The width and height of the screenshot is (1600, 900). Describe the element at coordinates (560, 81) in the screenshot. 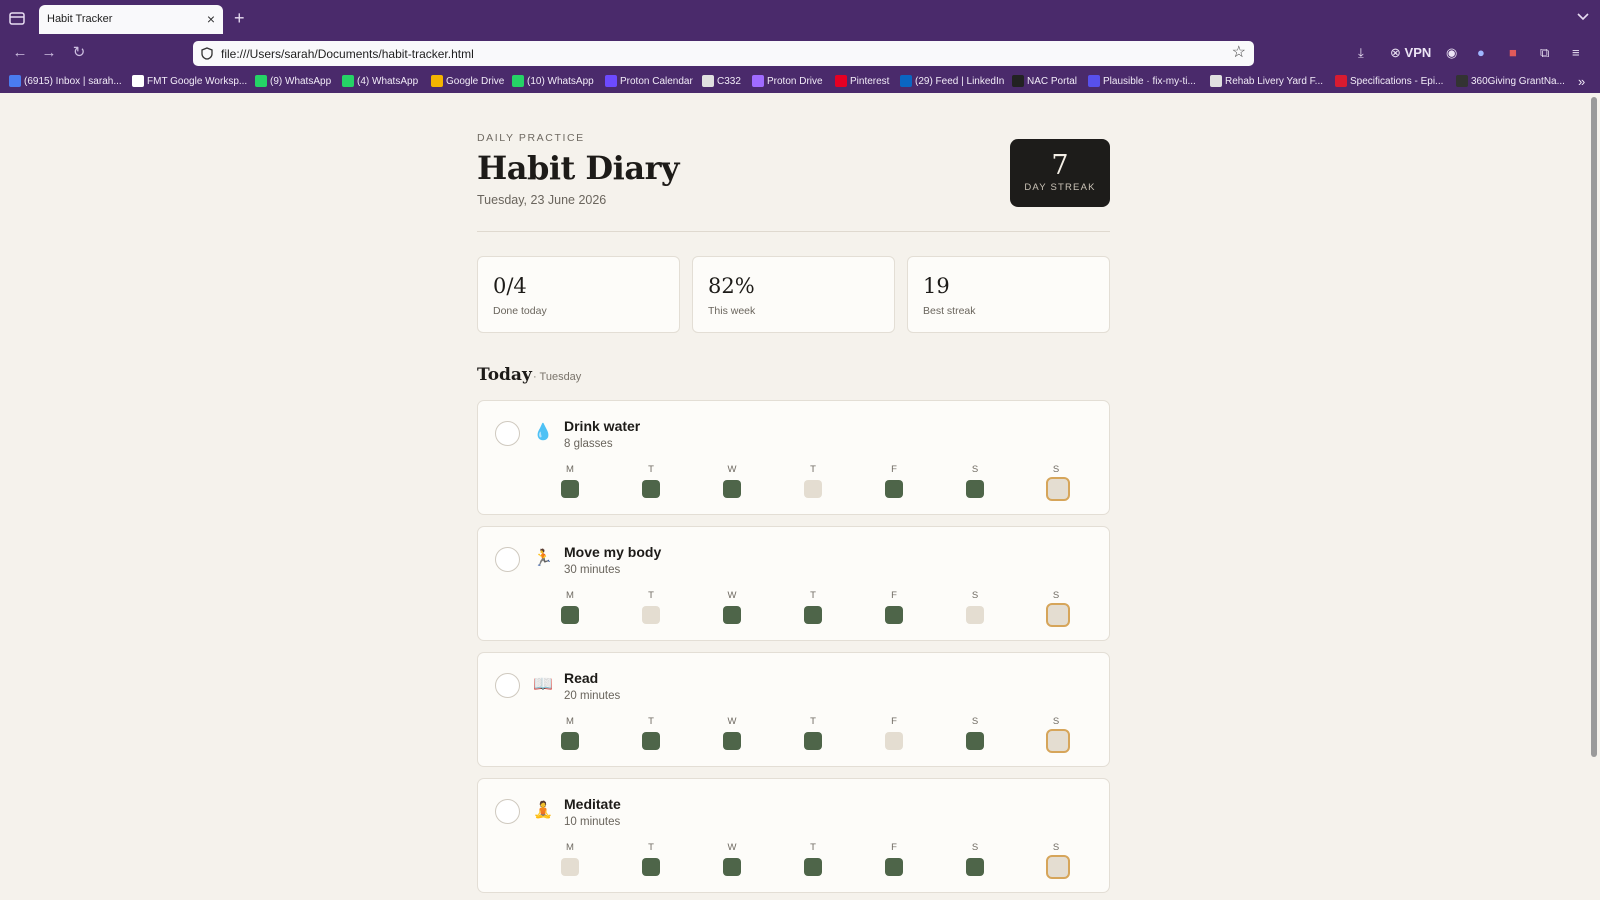

I see `bookmark-label: (10) WhatsApp` at that location.